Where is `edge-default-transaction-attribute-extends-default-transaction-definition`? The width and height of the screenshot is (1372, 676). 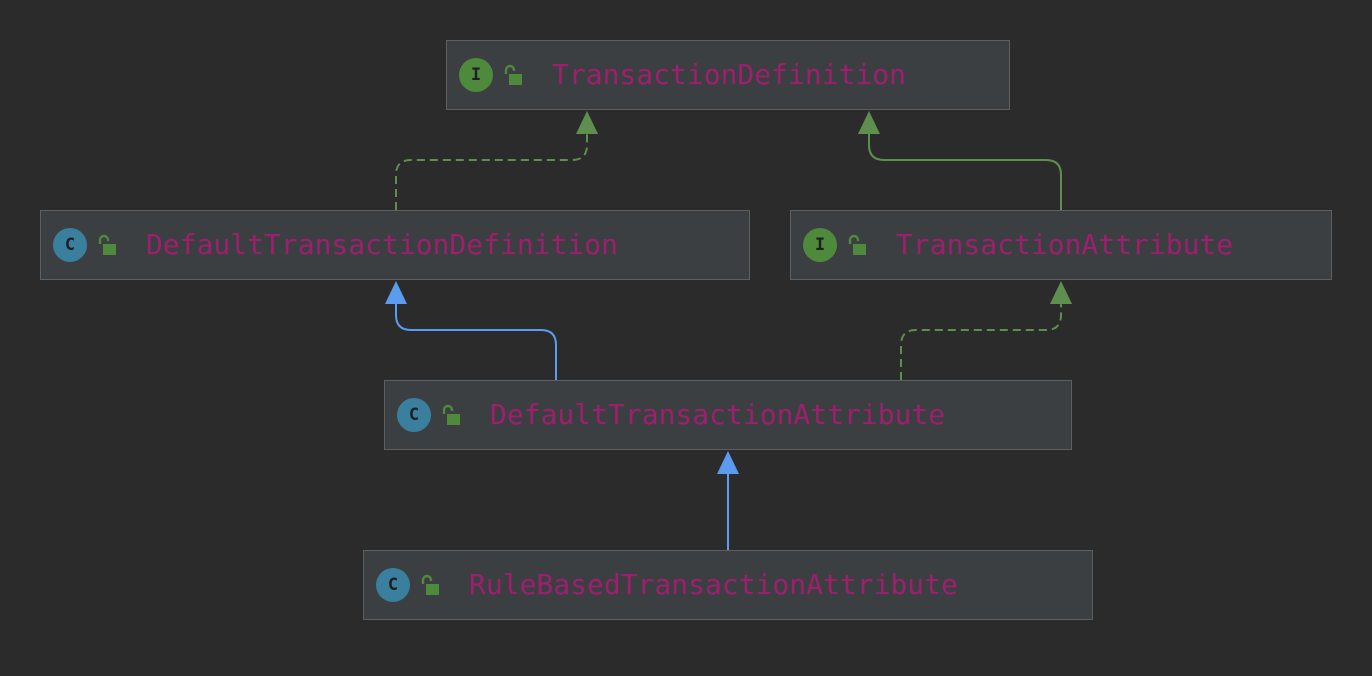 edge-default-transaction-attribute-extends-default-transaction-definition is located at coordinates (476, 342).